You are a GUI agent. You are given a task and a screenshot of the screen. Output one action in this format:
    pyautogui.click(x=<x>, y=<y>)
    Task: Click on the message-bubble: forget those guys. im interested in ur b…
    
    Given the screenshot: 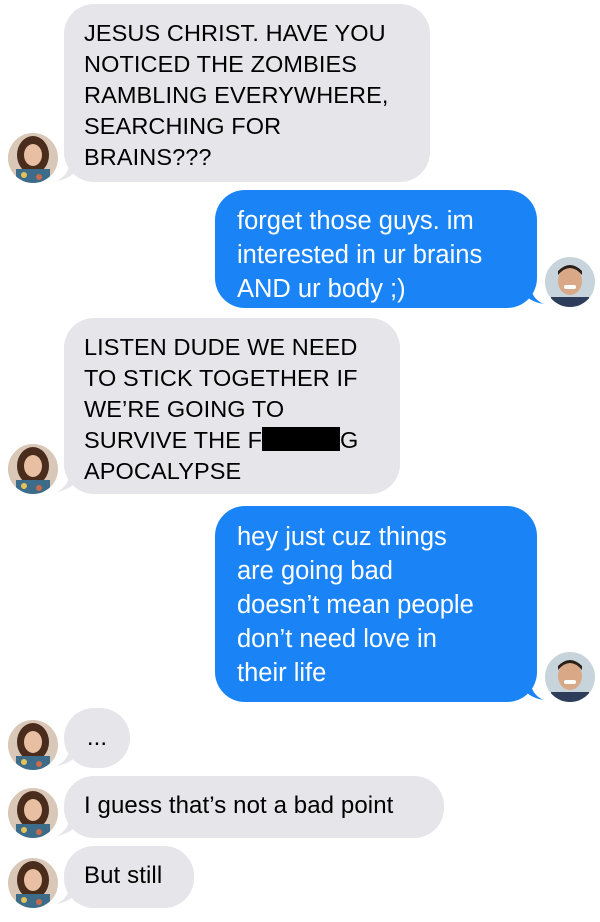 What is the action you would take?
    pyautogui.click(x=376, y=249)
    